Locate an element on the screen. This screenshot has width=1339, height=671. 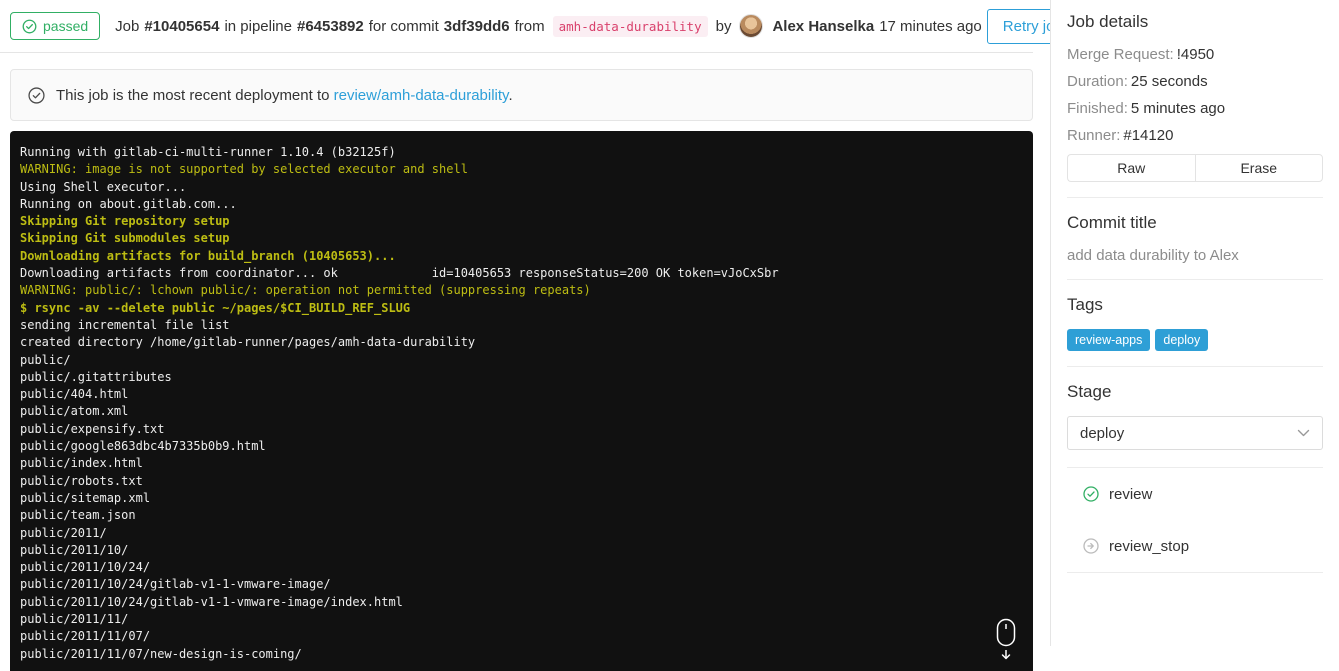
log-line: public/atom.xml is located at coordinates (74, 411).